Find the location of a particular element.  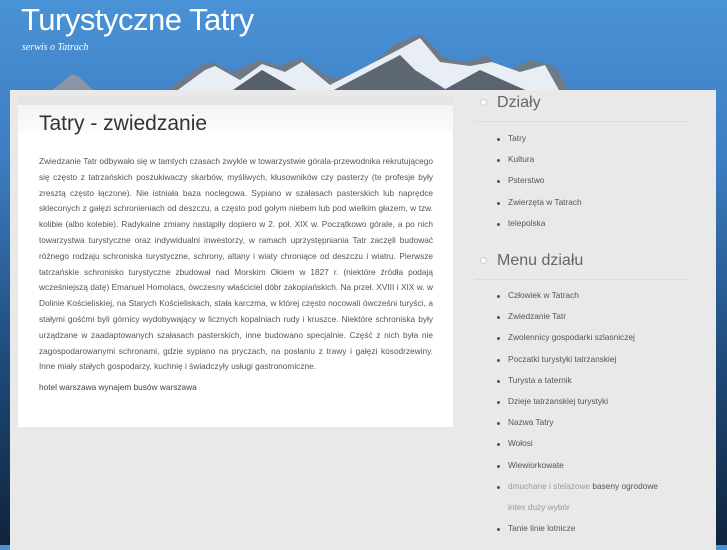

menu-item: Wołosi is located at coordinates (577, 448).